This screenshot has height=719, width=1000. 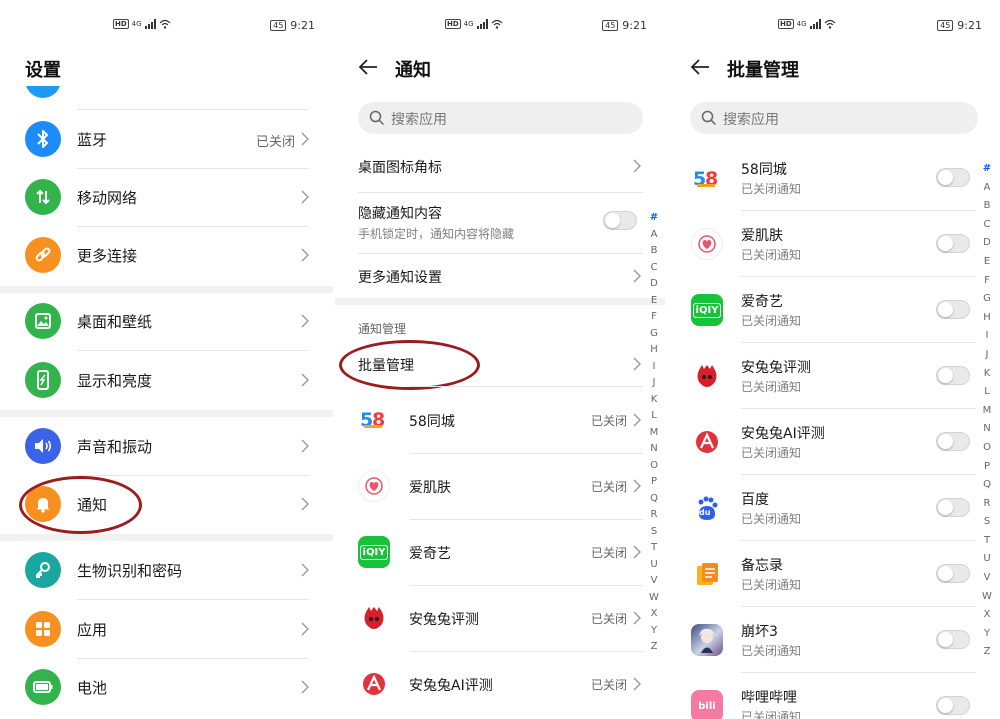 I want to click on app-row-antutu-ai: 安兔兔AI评测 已关闭, so click(x=500, y=685).